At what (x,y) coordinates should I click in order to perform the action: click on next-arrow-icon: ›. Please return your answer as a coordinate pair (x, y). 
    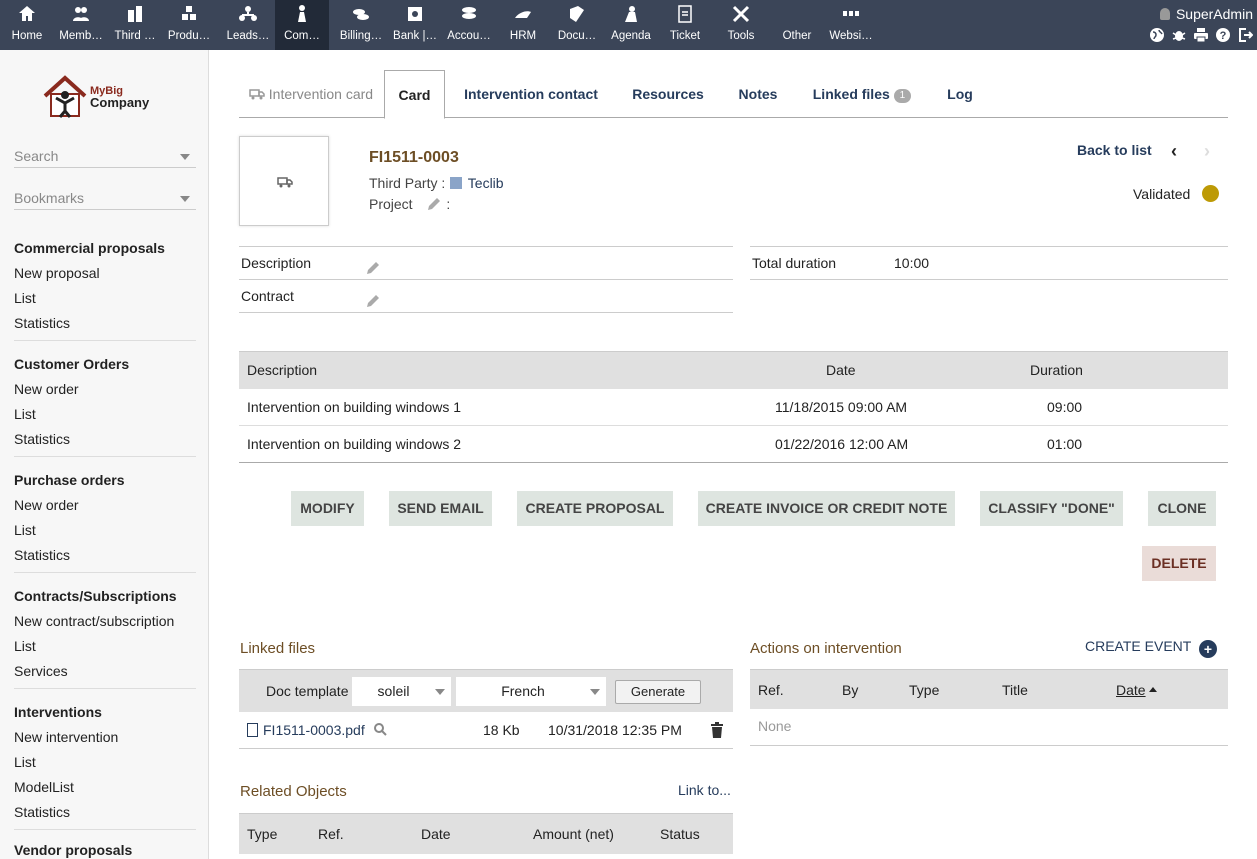
    Looking at the image, I should click on (1207, 151).